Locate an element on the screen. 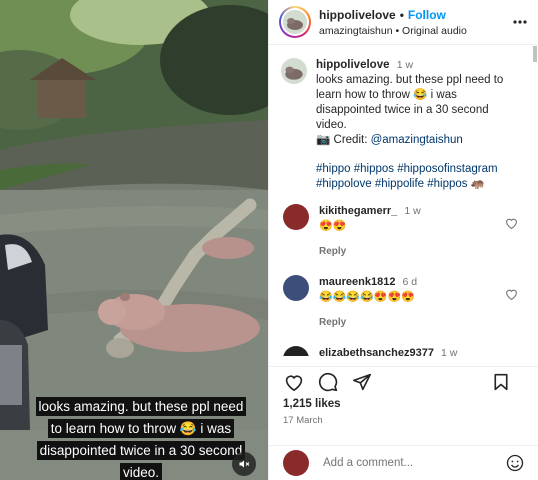 This screenshot has height=480, width=538. post-actions is located at coordinates (403, 381).